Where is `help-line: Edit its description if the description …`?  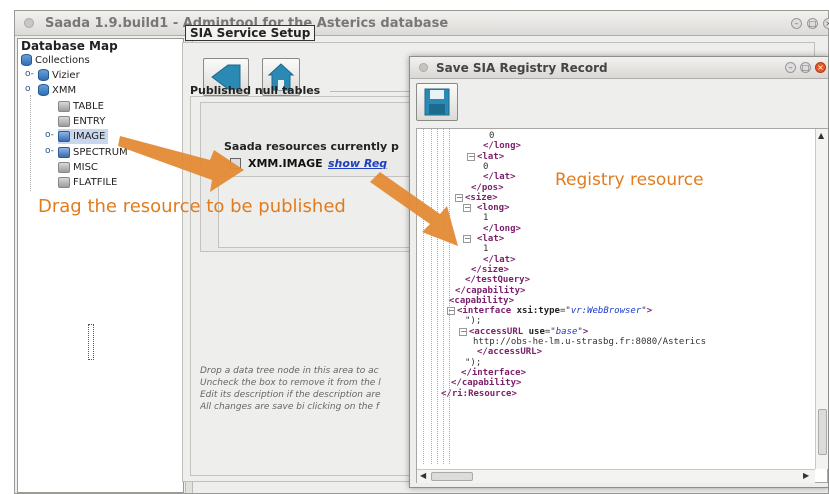
help-line: Edit its description if the description … is located at coordinates (290, 395).